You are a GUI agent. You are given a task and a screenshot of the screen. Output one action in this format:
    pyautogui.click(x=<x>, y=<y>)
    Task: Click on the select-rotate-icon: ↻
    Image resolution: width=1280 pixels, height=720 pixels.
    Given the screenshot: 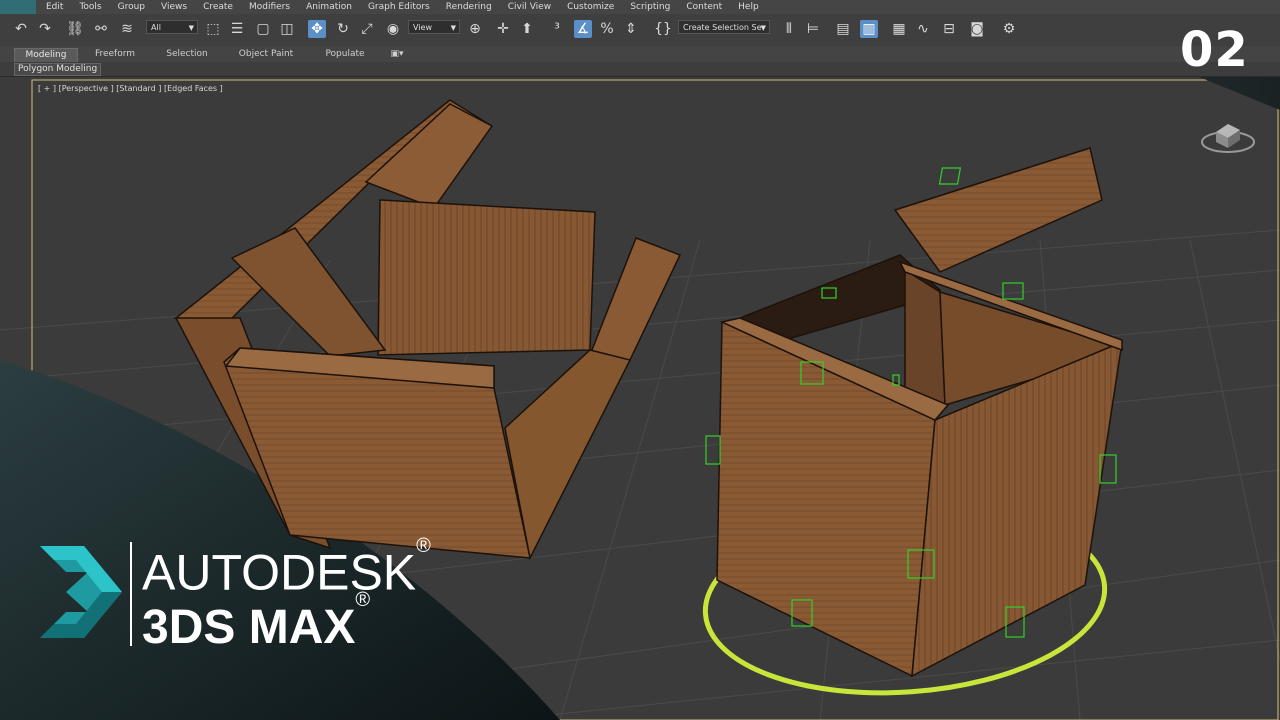 What is the action you would take?
    pyautogui.click(x=343, y=29)
    